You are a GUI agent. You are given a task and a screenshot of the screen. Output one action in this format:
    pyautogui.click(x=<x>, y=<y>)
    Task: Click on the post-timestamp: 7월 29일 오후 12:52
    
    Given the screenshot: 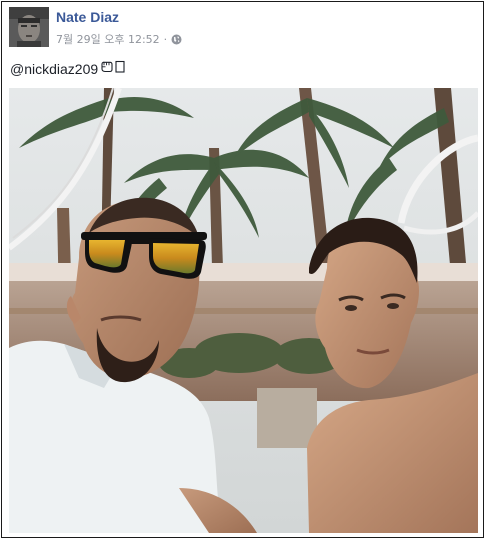 What is the action you would take?
    pyautogui.click(x=108, y=39)
    